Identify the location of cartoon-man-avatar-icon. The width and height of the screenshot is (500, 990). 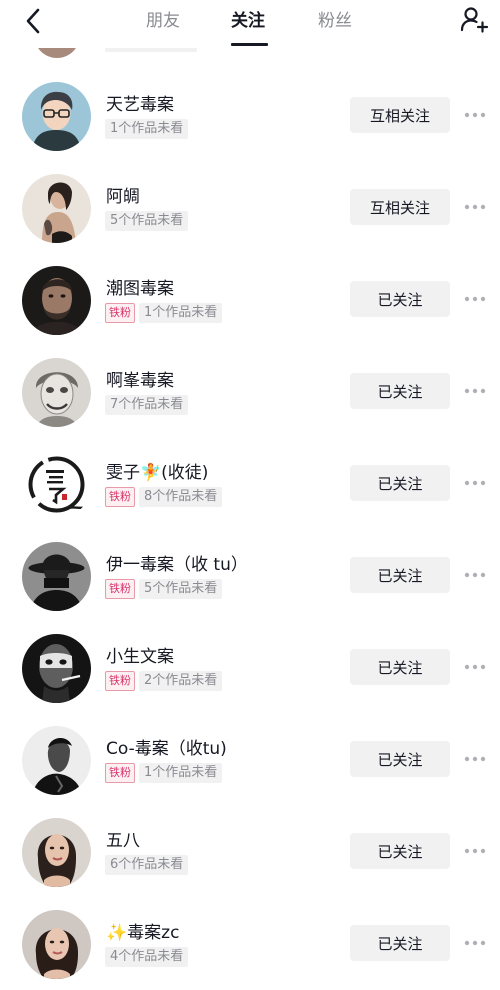
(56, 116).